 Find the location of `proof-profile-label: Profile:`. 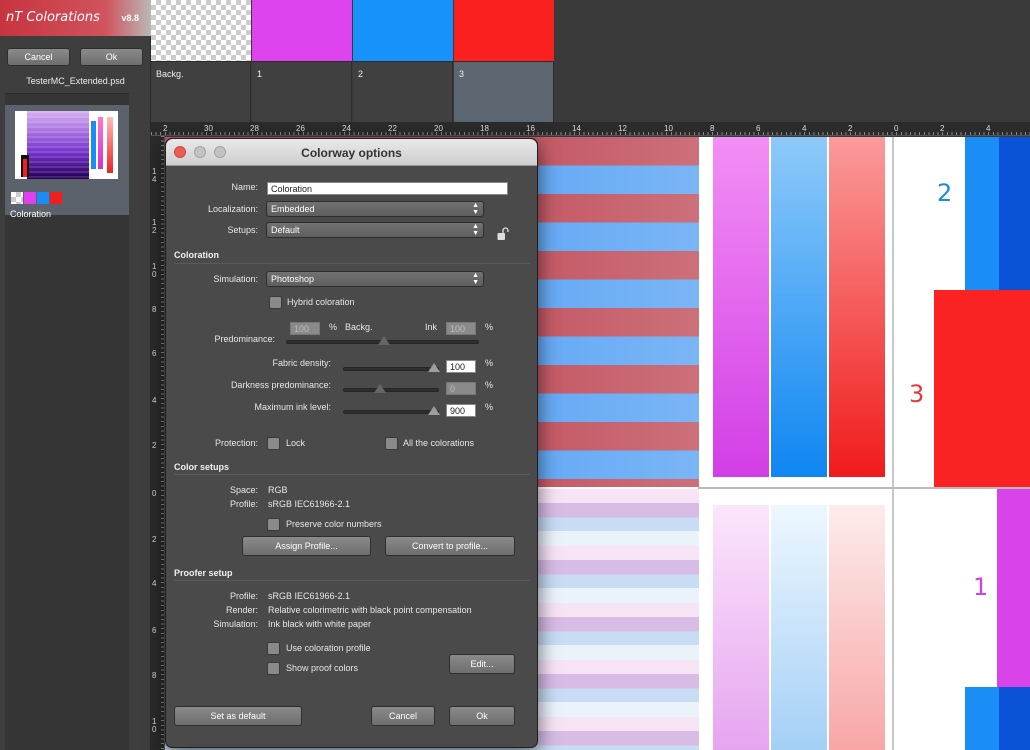

proof-profile-label: Profile: is located at coordinates (243, 596).